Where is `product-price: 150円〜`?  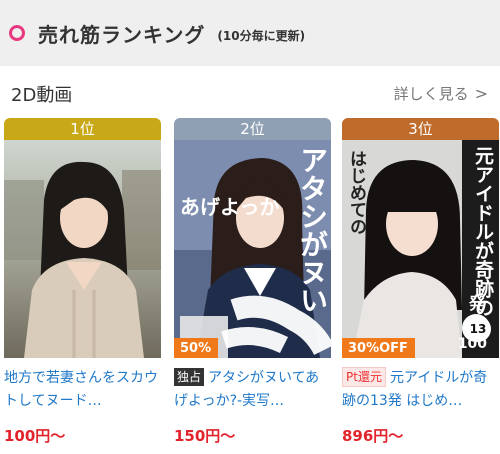 product-price: 150円〜 is located at coordinates (205, 436).